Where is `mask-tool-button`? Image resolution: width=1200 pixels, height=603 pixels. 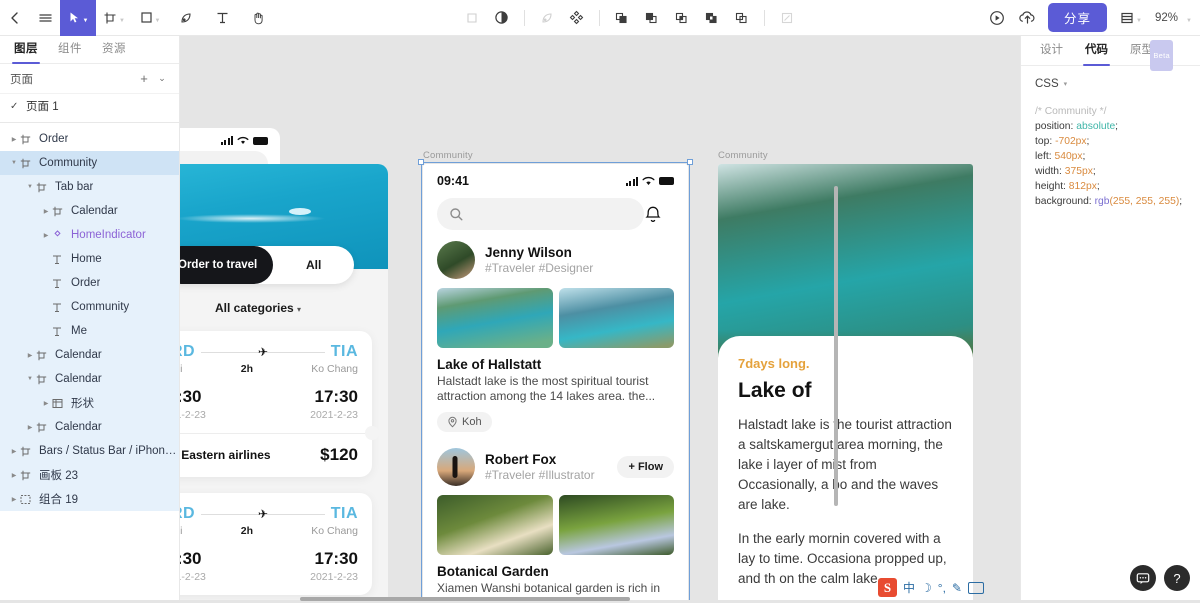
mask-tool-button is located at coordinates (502, 18).